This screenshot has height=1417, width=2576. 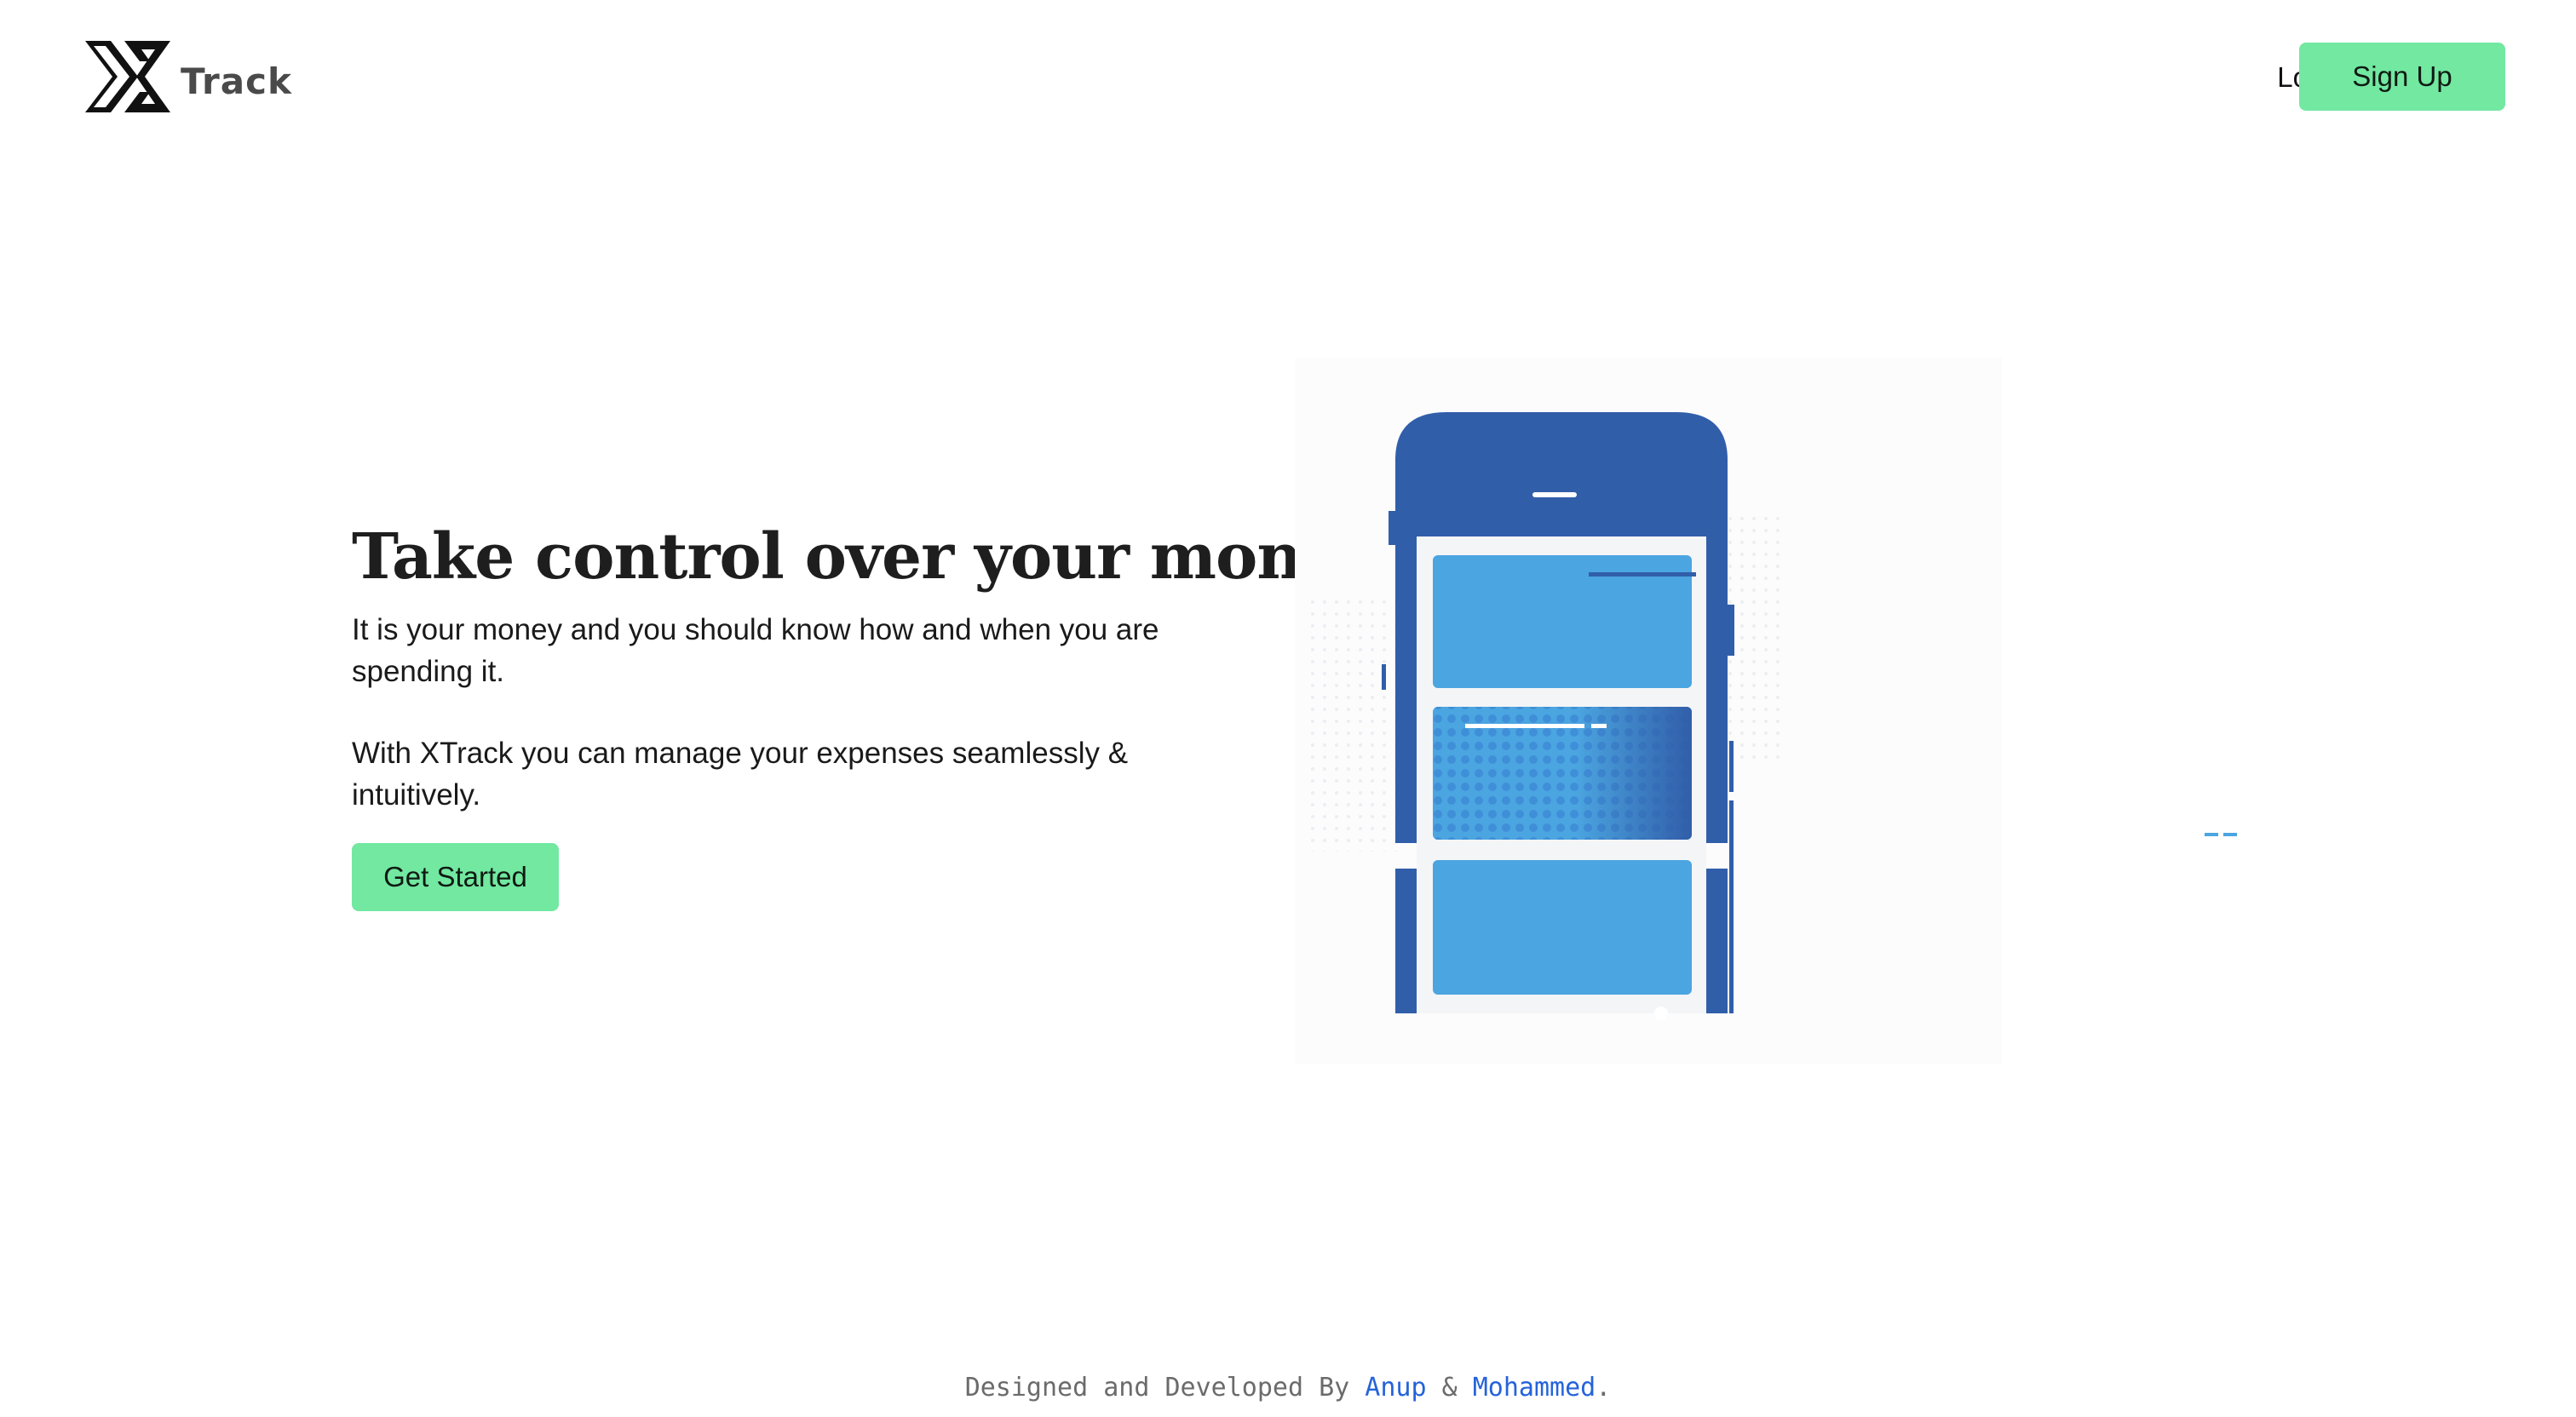 What do you see at coordinates (237, 81) in the screenshot?
I see `logo-text: Track` at bounding box center [237, 81].